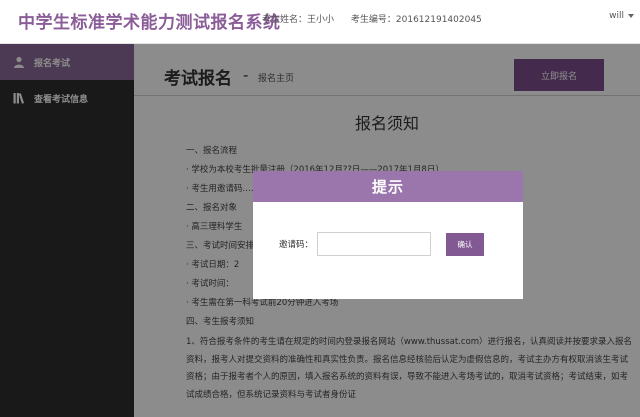 This screenshot has width=640, height=417. I want to click on chevron-down-icon, so click(631, 15).